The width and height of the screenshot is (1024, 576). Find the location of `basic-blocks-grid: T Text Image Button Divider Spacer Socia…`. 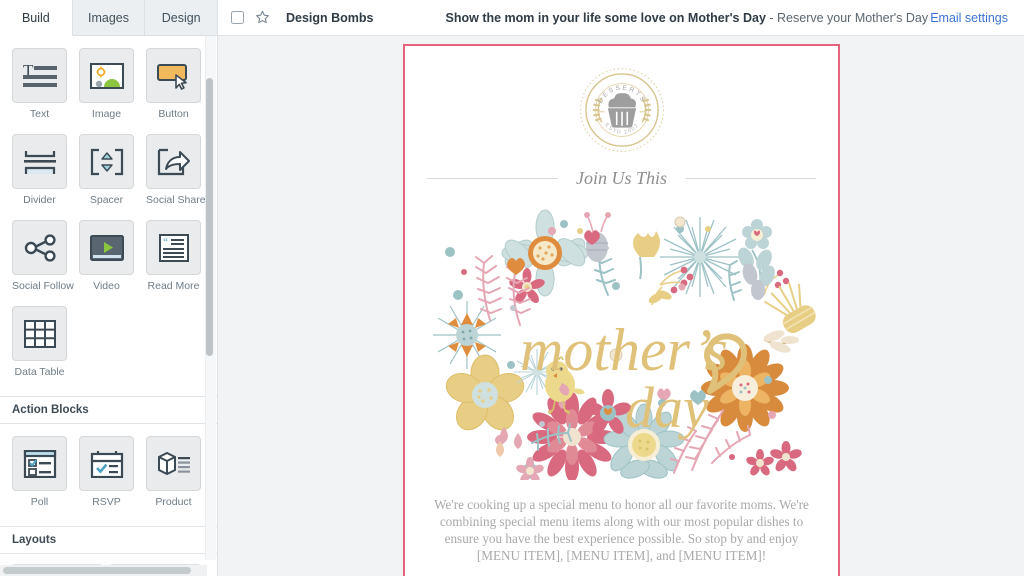

basic-blocks-grid: T Text Image Button Divider Spacer Socia… is located at coordinates (108, 216).